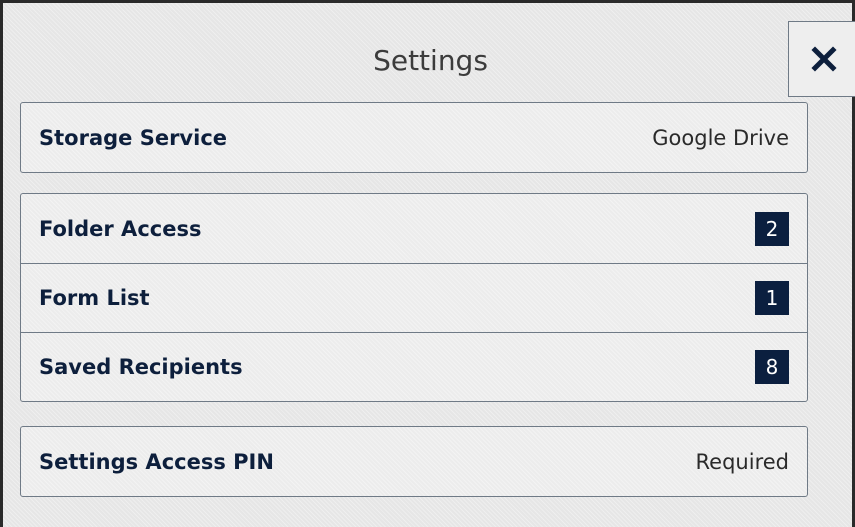 The height and width of the screenshot is (527, 855). What do you see at coordinates (430, 60) in the screenshot?
I see `page-title: Settings` at bounding box center [430, 60].